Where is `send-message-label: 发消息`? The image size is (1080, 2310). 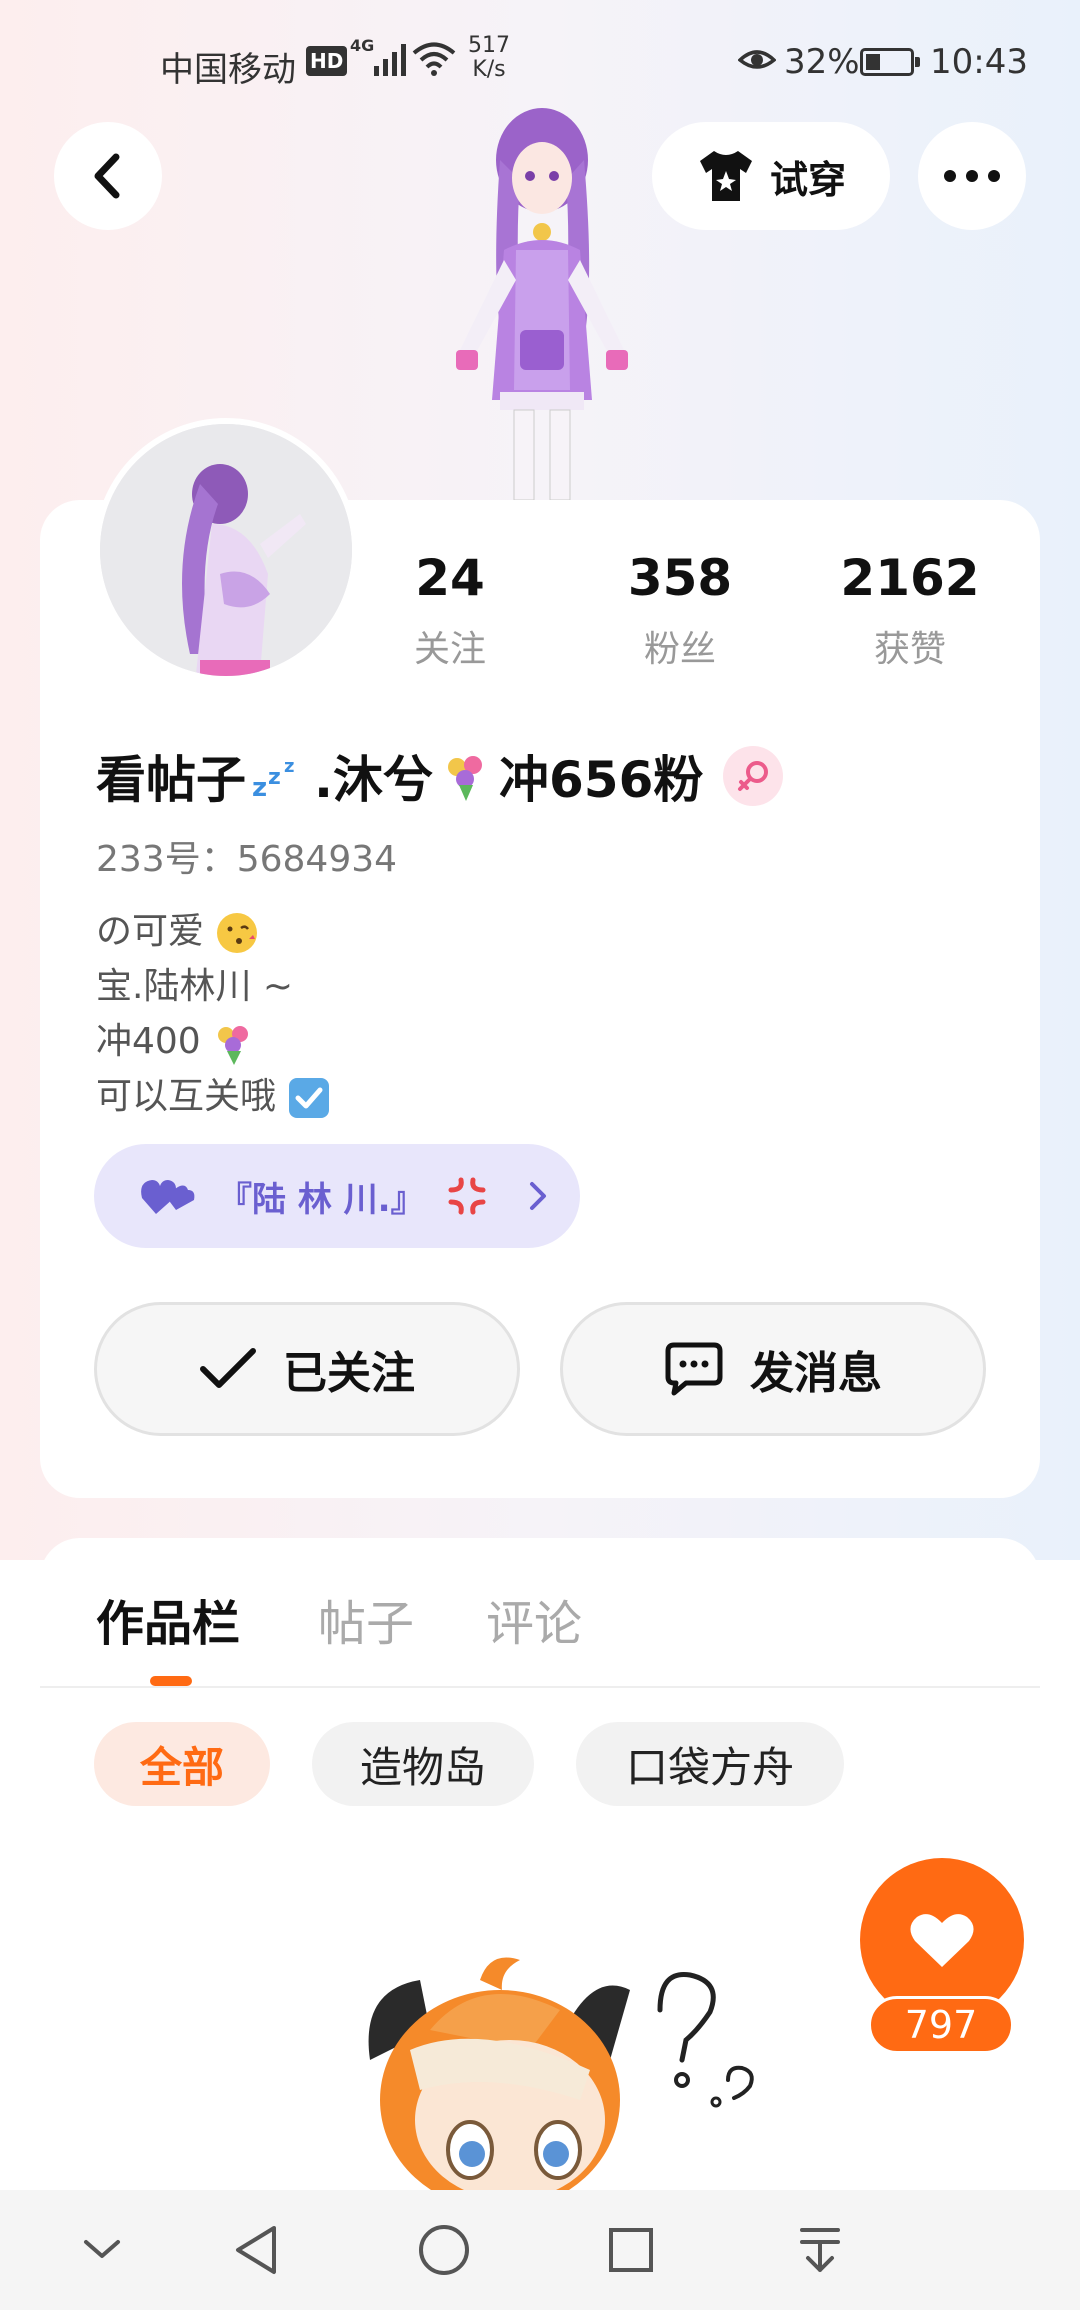 send-message-label: 发消息 is located at coordinates (816, 1373).